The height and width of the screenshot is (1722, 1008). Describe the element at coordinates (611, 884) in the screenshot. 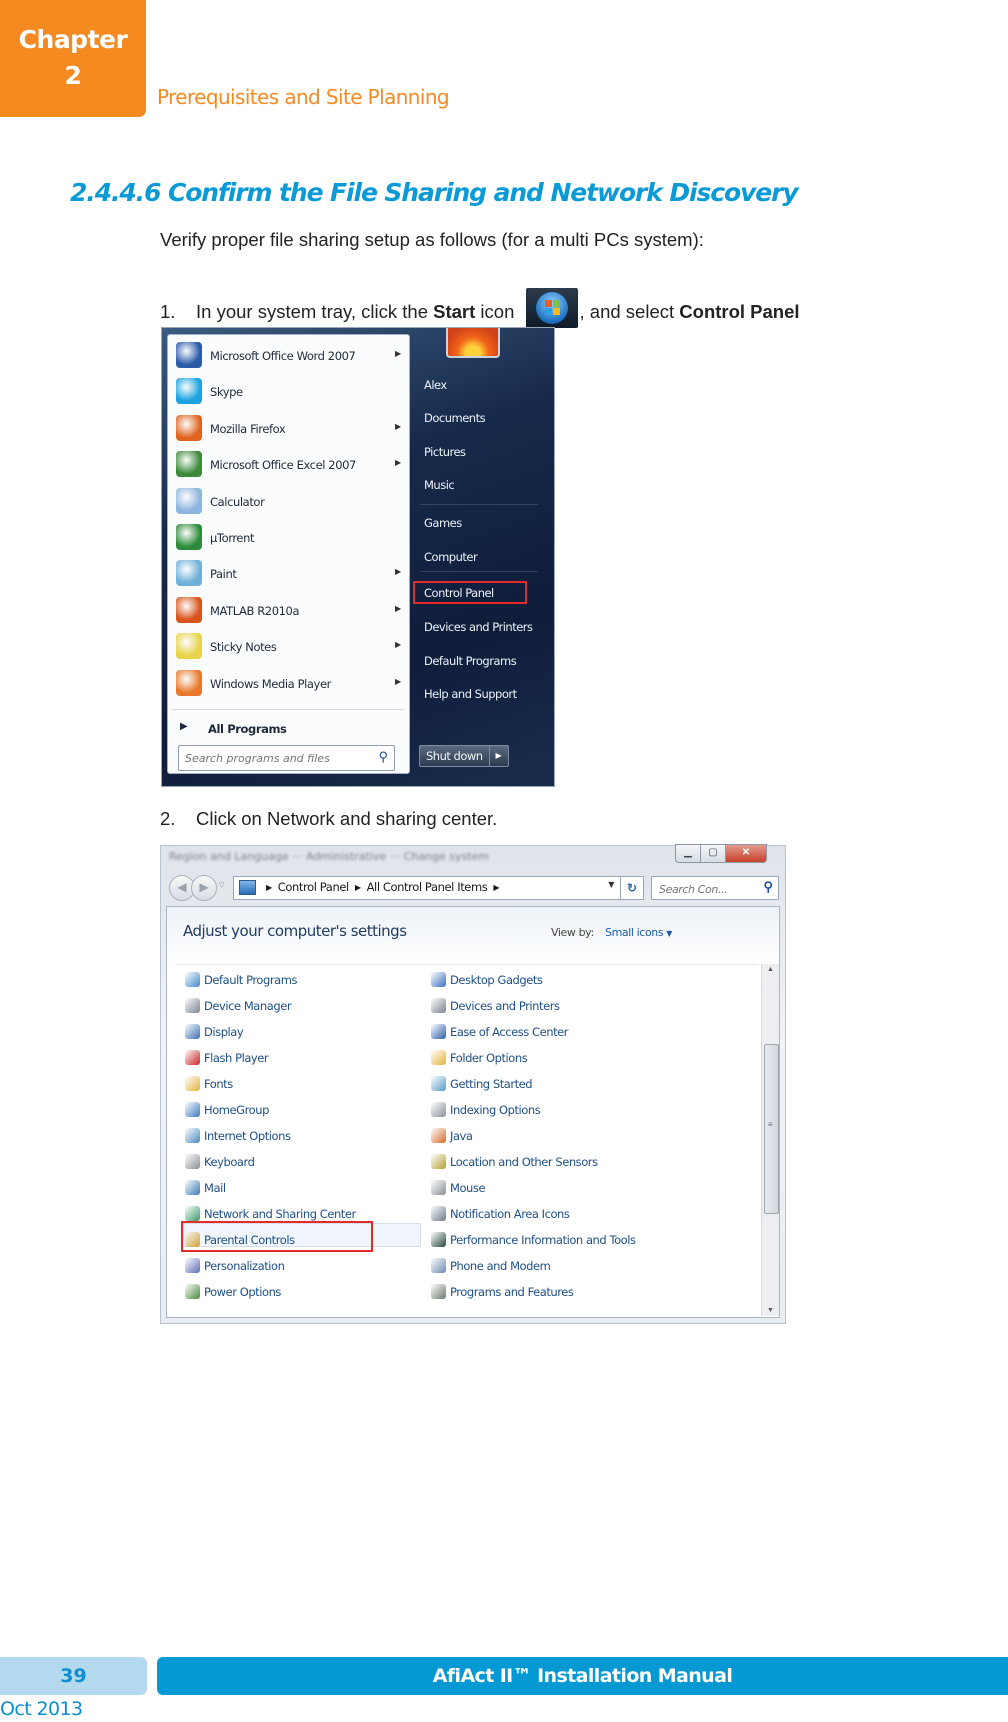

I see `address-dropdown-icon: ▼` at that location.